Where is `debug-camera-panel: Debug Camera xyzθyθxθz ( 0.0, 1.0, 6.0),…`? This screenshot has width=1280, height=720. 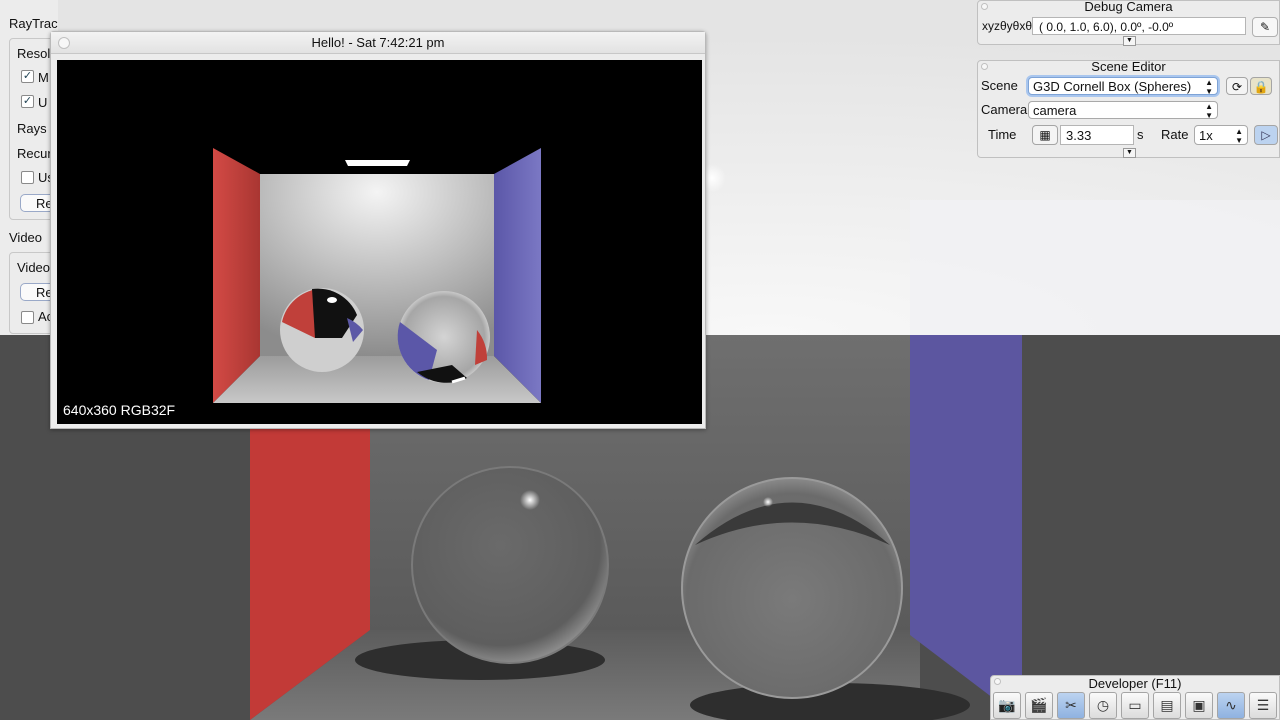
debug-camera-panel: Debug Camera xyzθyθxθz ( 0.0, 1.0, 6.0),… is located at coordinates (1128, 23).